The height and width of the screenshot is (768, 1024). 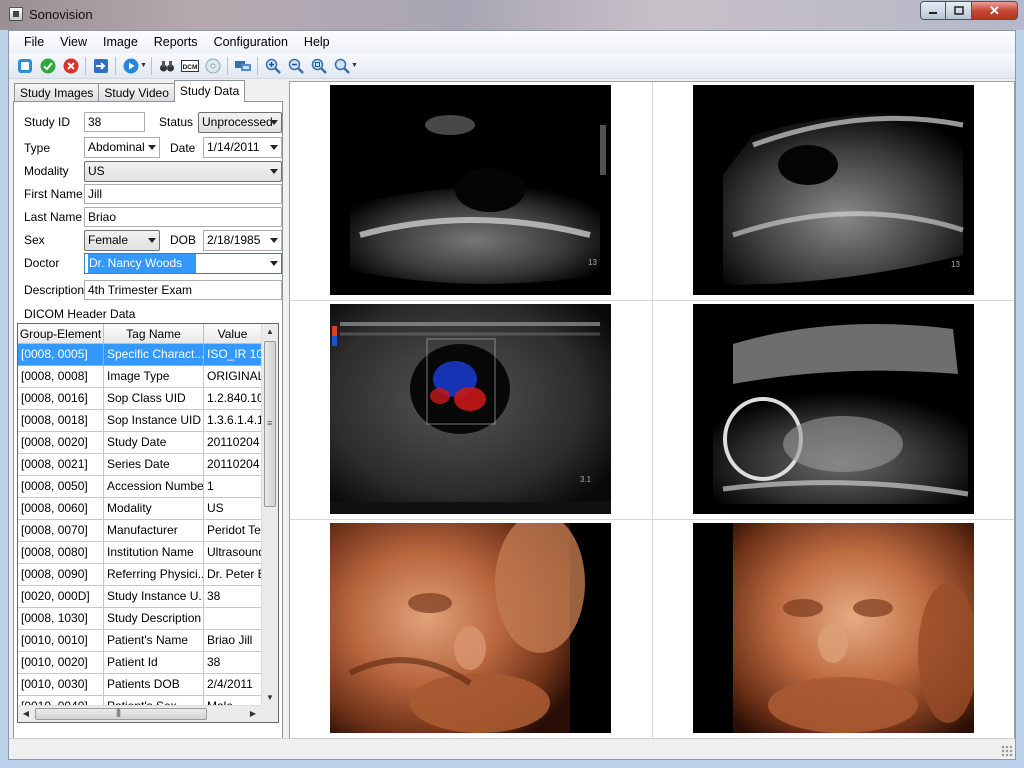 I want to click on horizontal-scrollbar: ◀ ▶, so click(x=139, y=713).